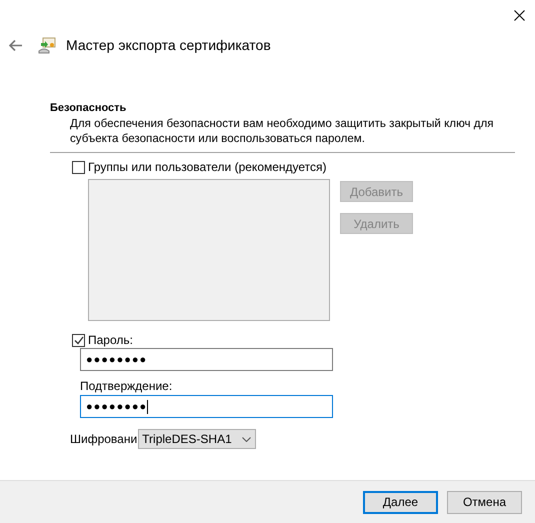 The height and width of the screenshot is (523, 535). Describe the element at coordinates (78, 340) in the screenshot. I see `password-checkbox` at that location.